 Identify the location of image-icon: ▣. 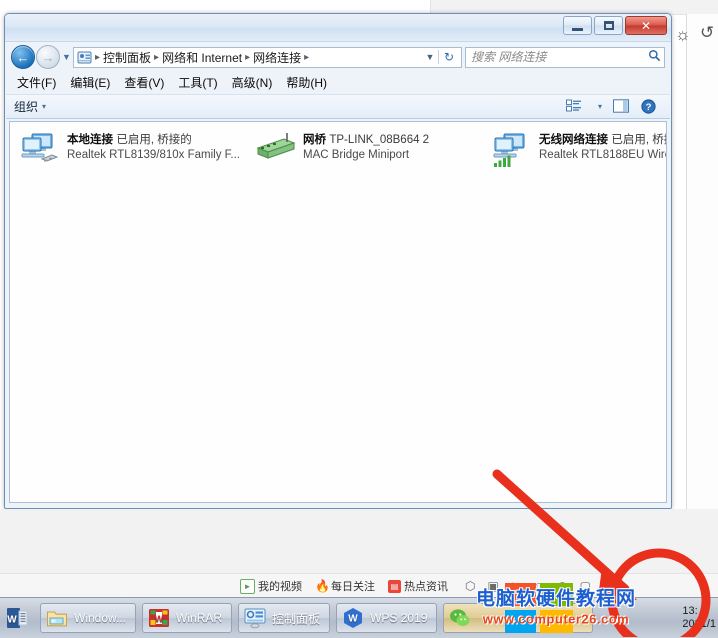
(492, 586).